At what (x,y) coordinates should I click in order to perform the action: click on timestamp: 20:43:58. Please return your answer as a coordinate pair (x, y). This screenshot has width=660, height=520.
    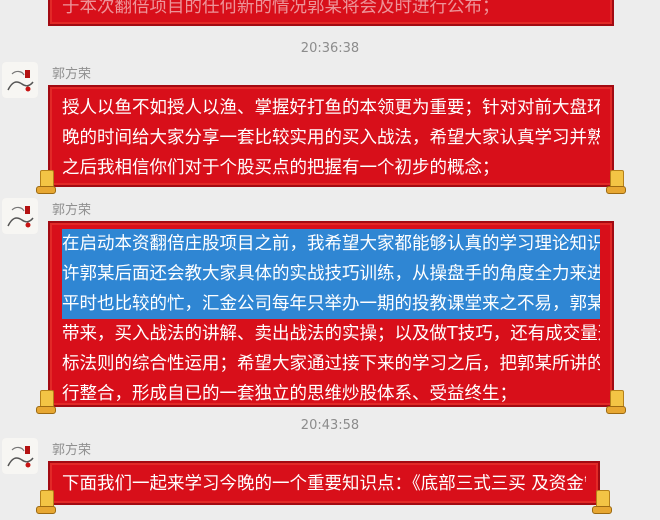
    Looking at the image, I should click on (330, 425).